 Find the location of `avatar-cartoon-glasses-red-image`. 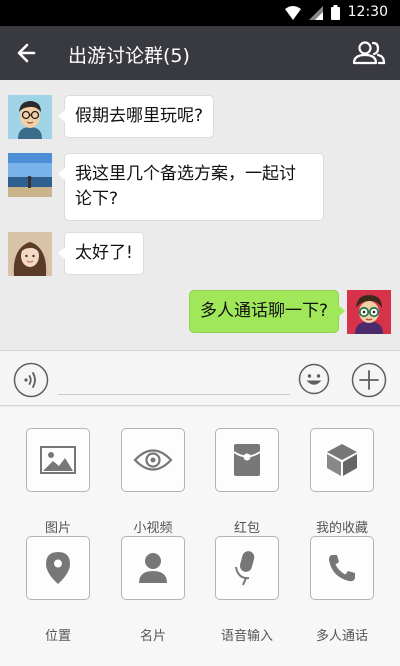

avatar-cartoon-glasses-red-image is located at coordinates (369, 312).